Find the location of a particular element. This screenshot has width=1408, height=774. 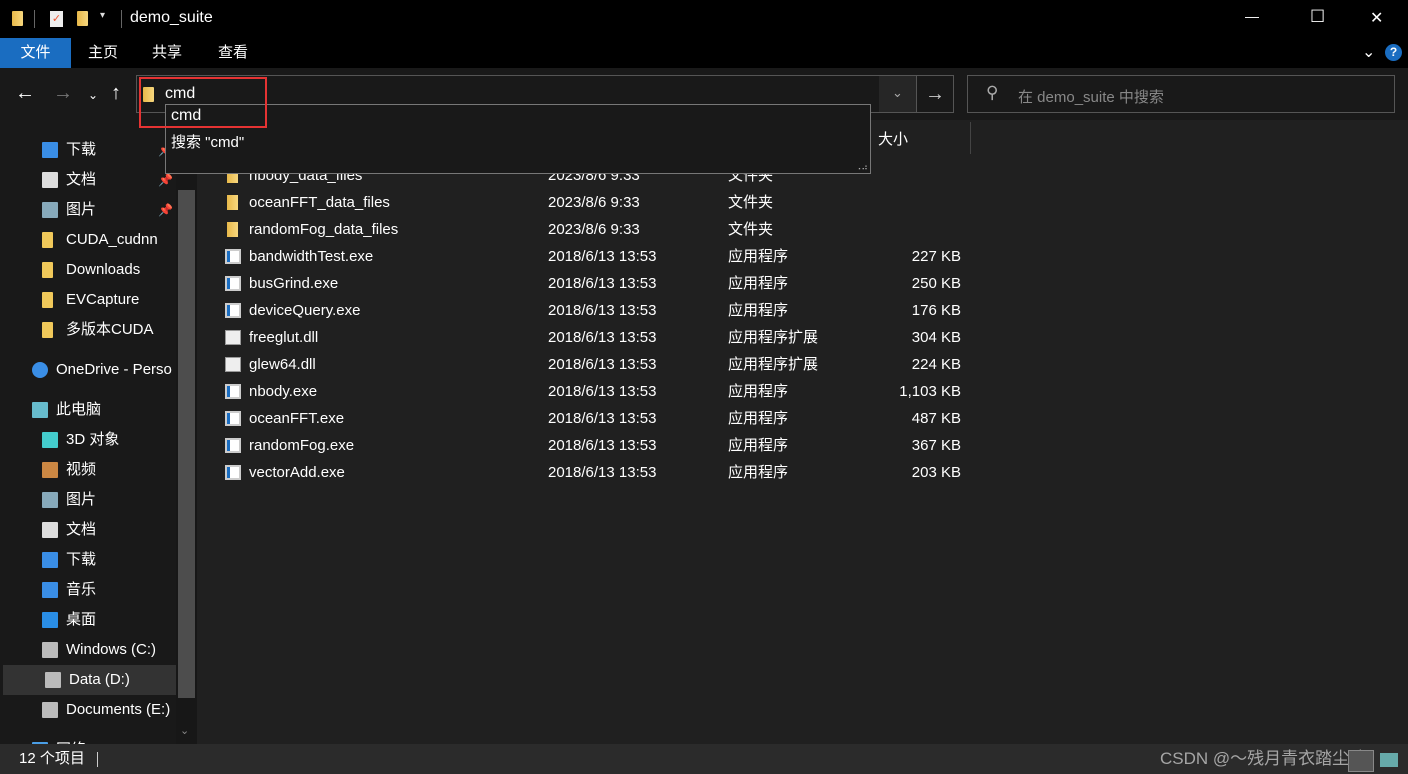

file-row: oceanFFT_data_files 2023/8/6 9:33 文件夹 is located at coordinates (599, 202).